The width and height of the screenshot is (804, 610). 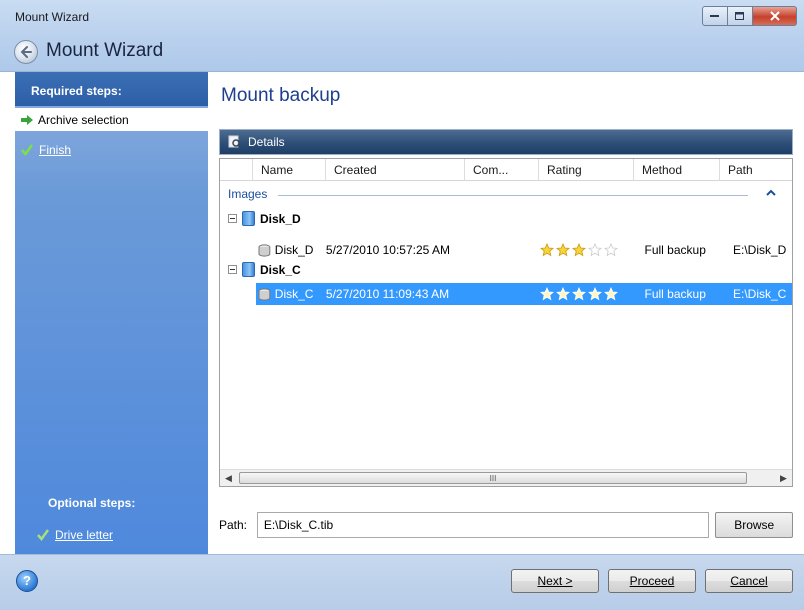 I want to click on horizontal-scrollbar: ◀ III ▶, so click(x=506, y=477).